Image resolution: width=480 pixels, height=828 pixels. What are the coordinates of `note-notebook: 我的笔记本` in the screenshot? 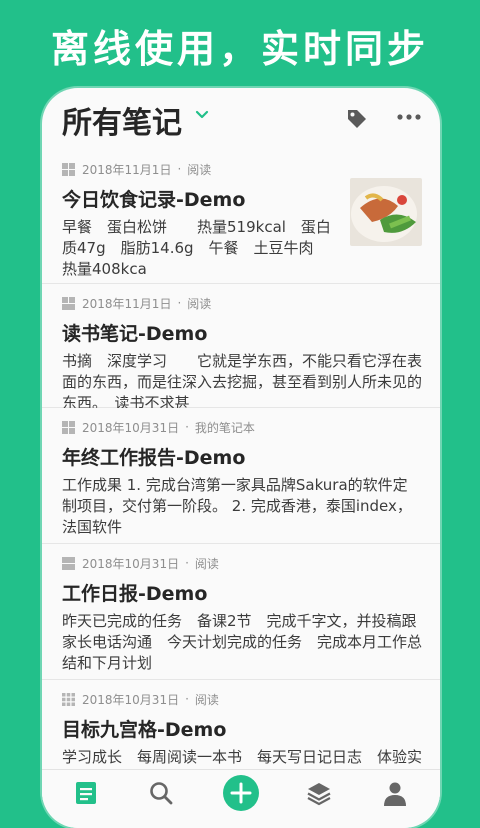 It's located at (224, 427).